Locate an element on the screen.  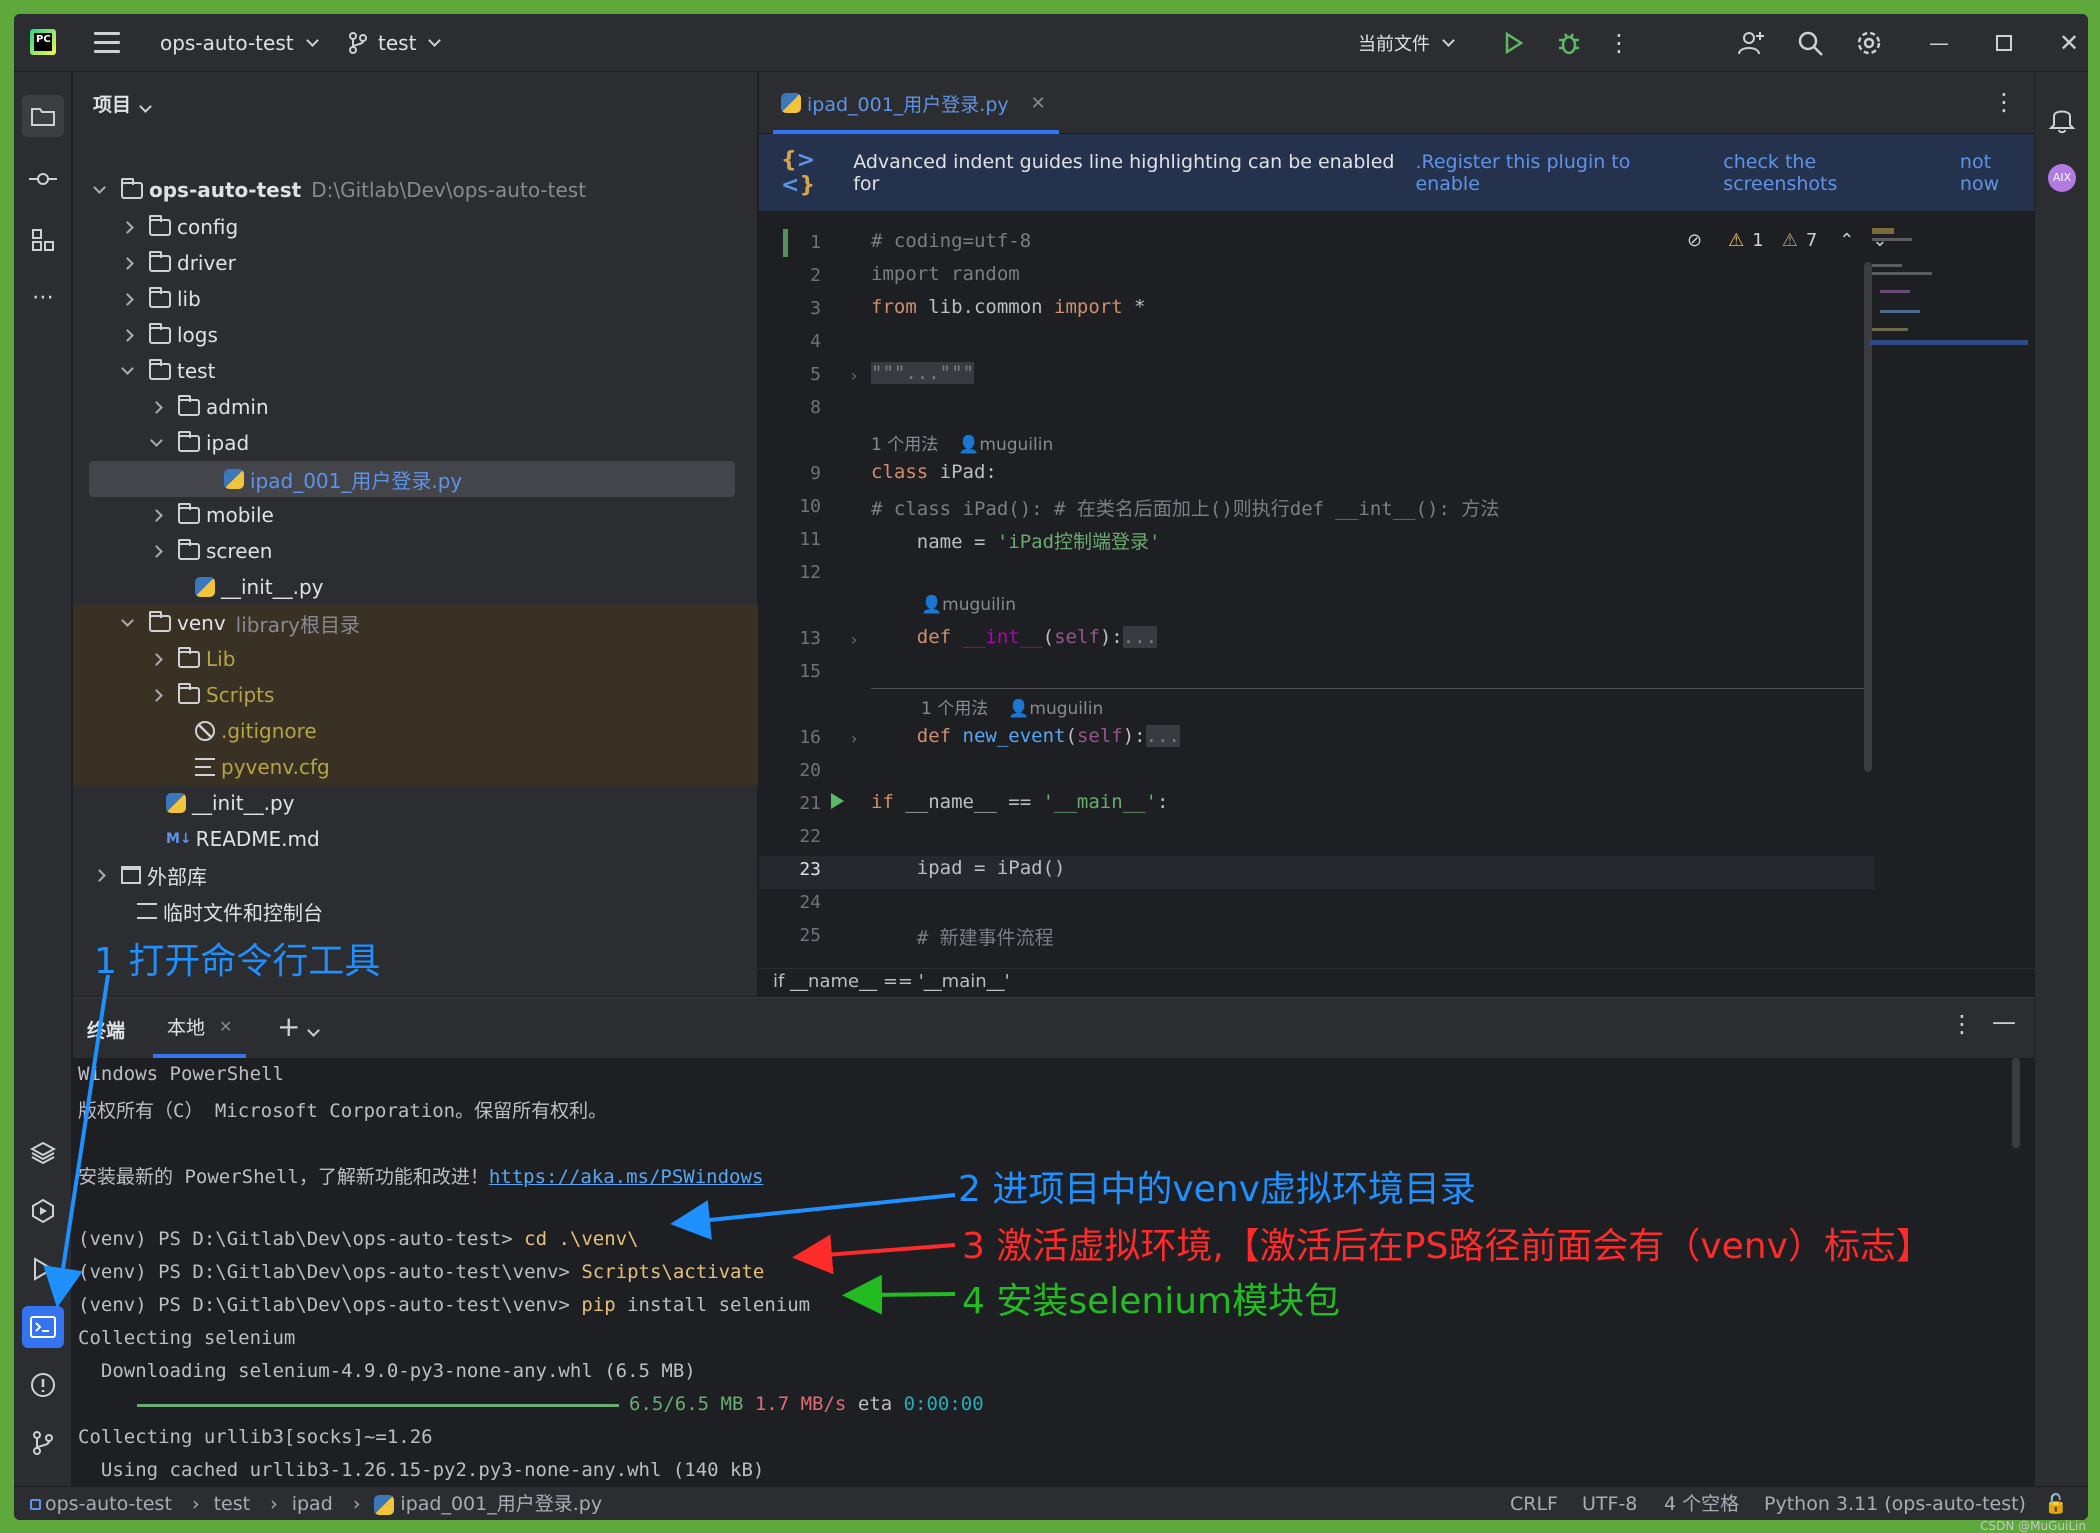
reader-mode-icon: ⊘ is located at coordinates (1694, 240).